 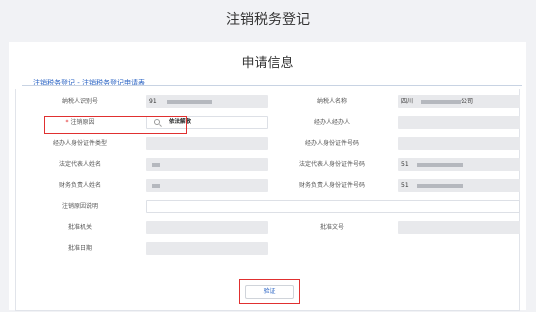 I want to click on legal-rep-id-label: 法定代表人身份证件号码, so click(x=331, y=164).